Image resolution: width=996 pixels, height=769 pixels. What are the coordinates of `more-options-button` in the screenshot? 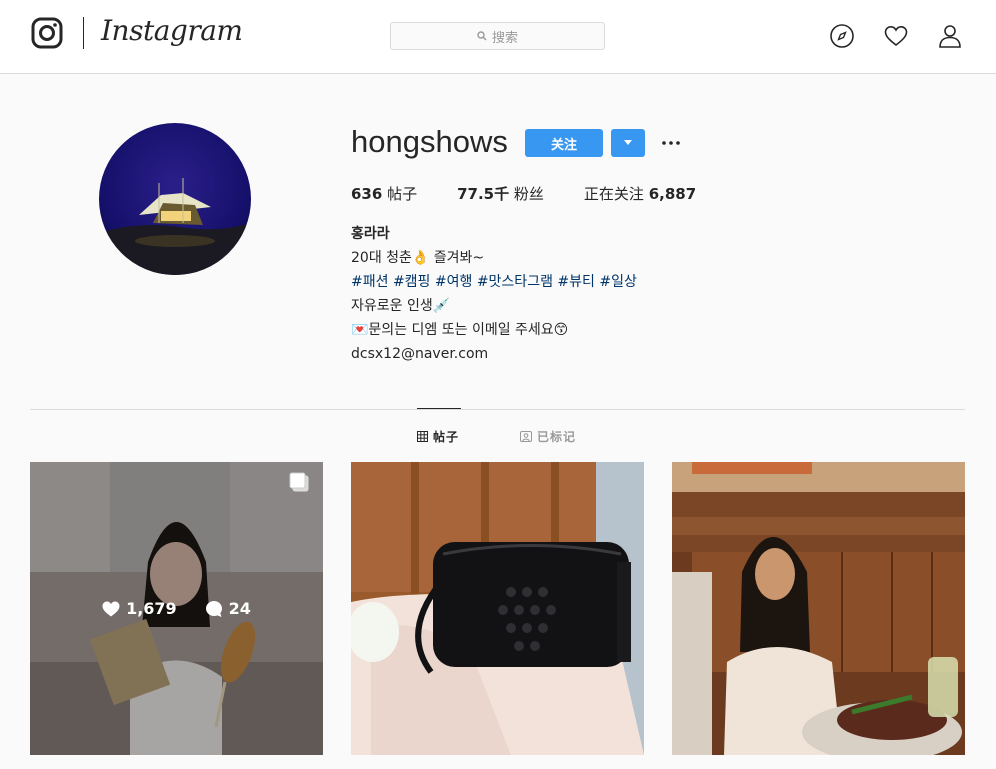 It's located at (671, 143).